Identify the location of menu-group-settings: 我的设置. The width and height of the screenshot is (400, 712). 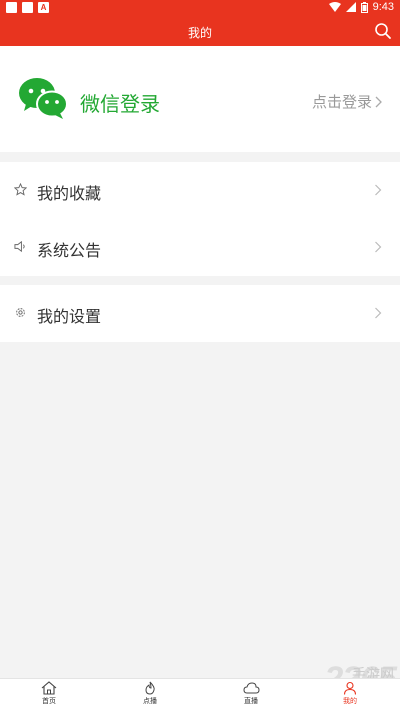
(200, 313).